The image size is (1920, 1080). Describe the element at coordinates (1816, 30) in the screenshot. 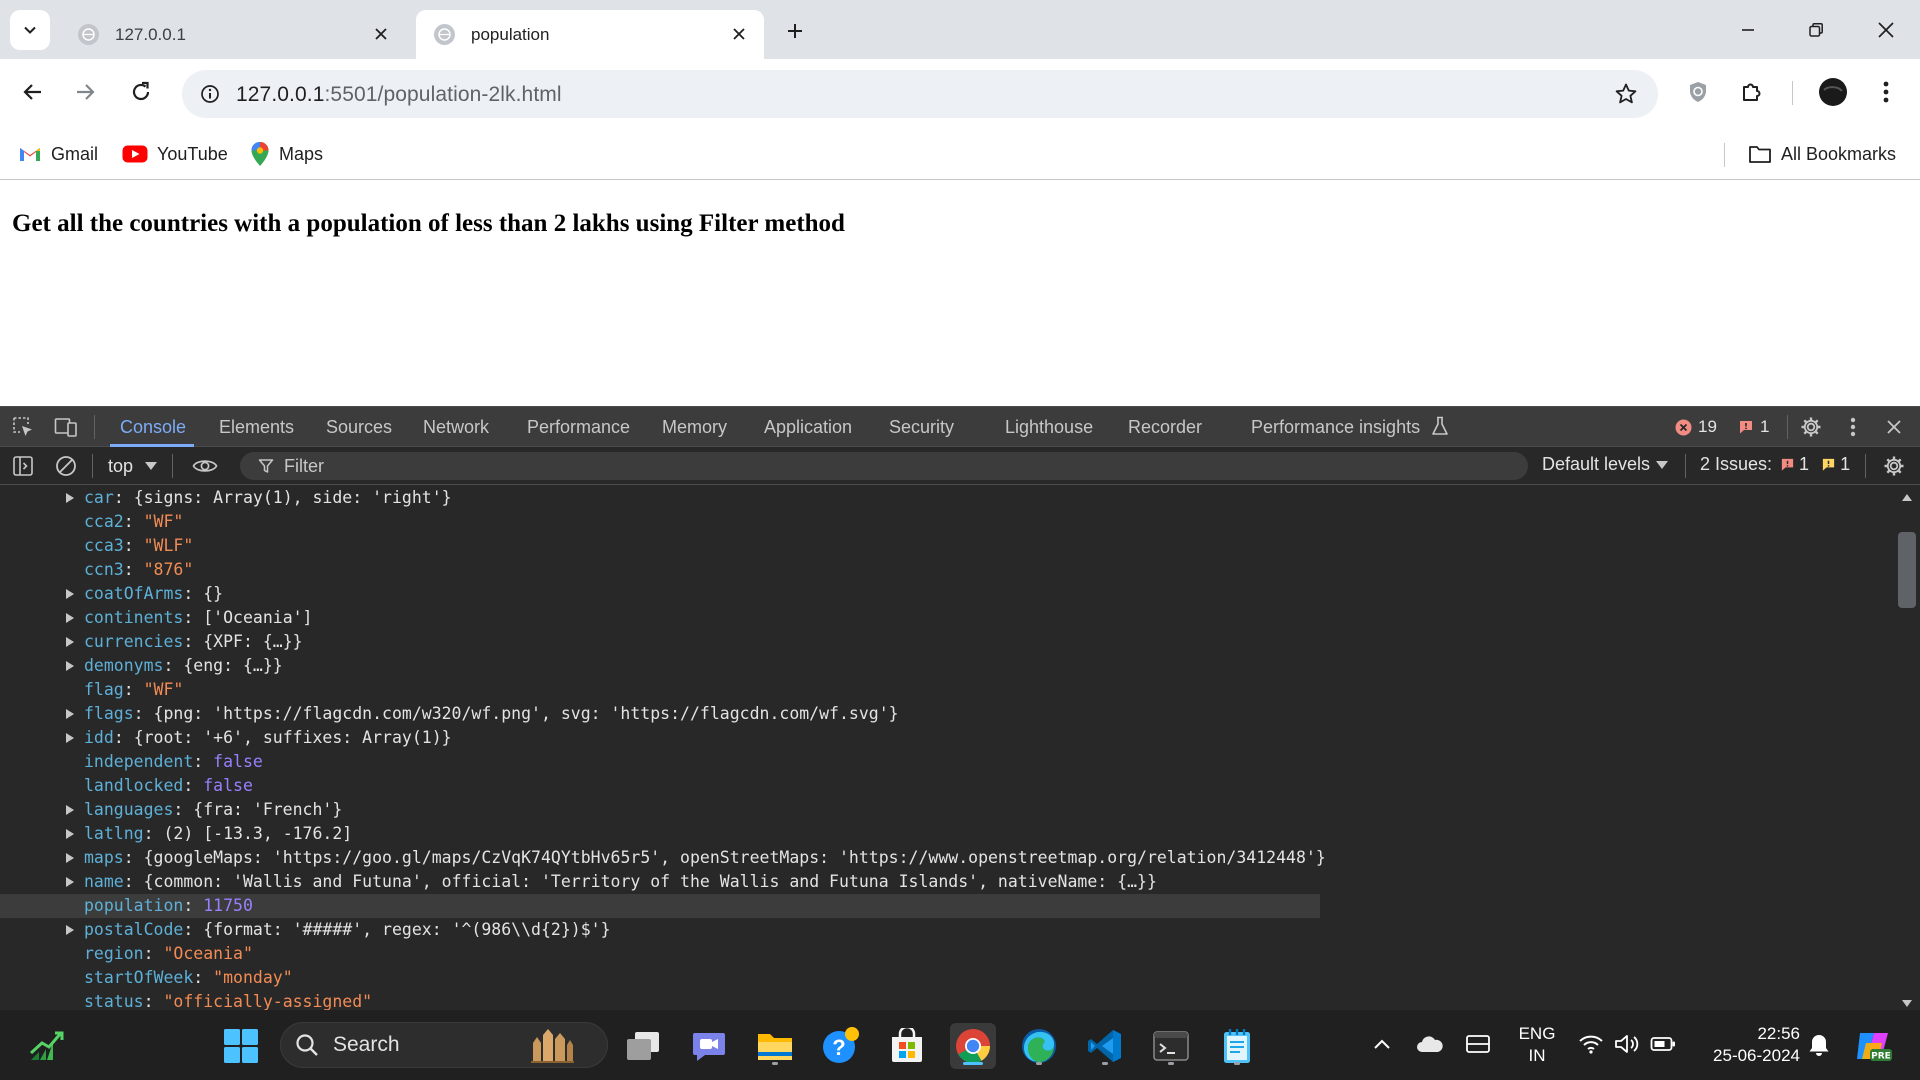

I see `restore-button` at that location.